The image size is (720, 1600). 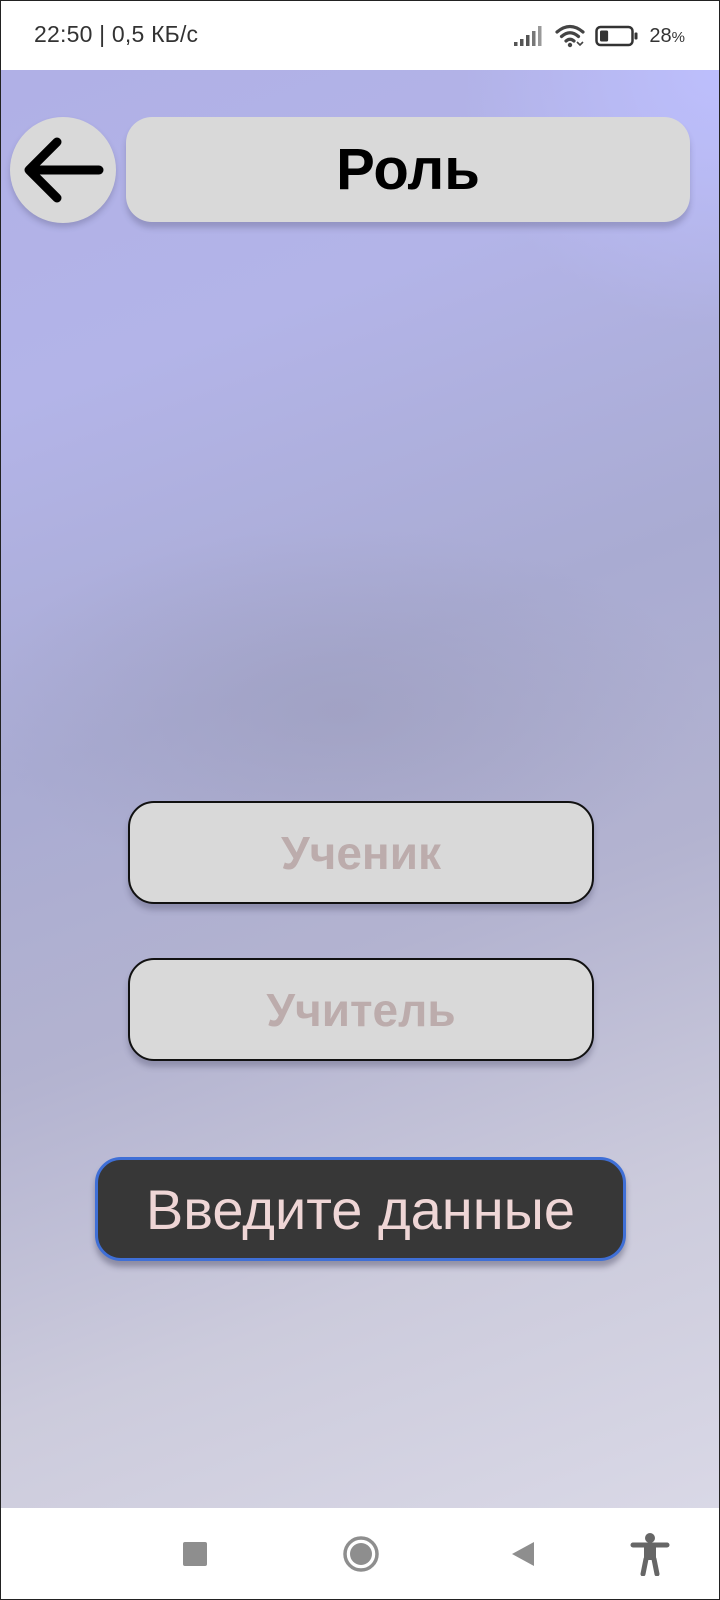 I want to click on back-triangle-icon, so click(x=523, y=1554).